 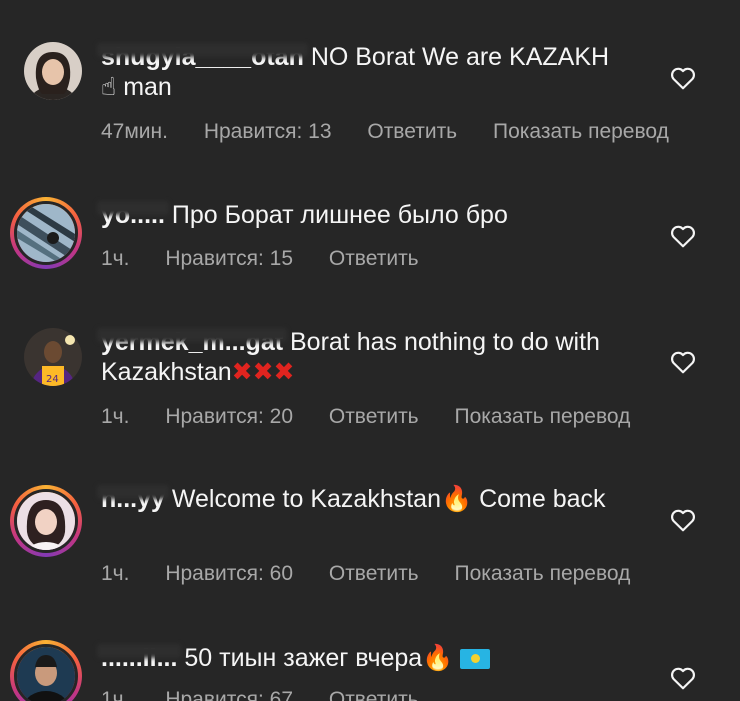 I want to click on user-photo: 24, so click(x=53, y=357).